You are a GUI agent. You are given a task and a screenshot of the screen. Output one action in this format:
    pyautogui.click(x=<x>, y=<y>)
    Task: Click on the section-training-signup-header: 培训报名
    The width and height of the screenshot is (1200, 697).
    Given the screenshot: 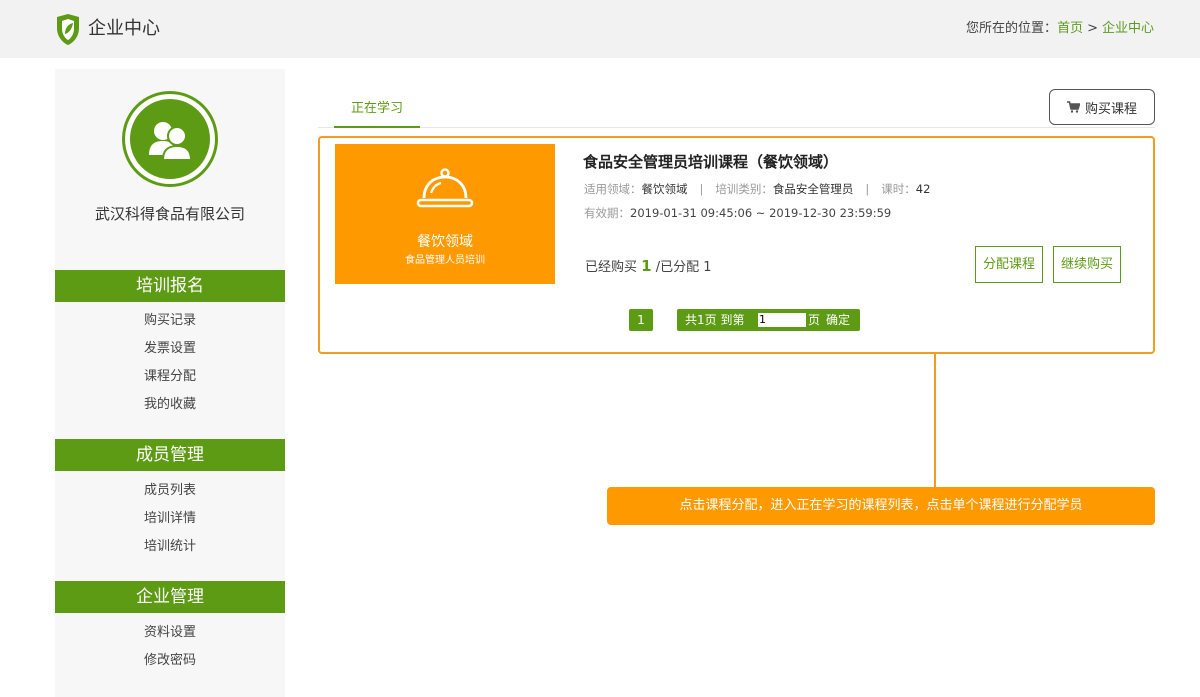 What is the action you would take?
    pyautogui.click(x=170, y=286)
    